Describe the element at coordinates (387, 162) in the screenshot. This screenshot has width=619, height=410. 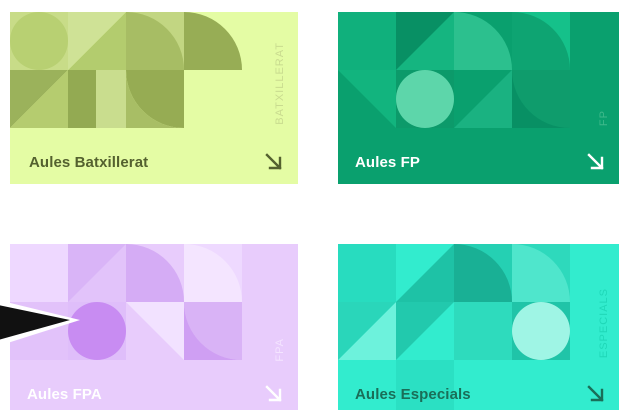
I see `card-title: Aules FP` at that location.